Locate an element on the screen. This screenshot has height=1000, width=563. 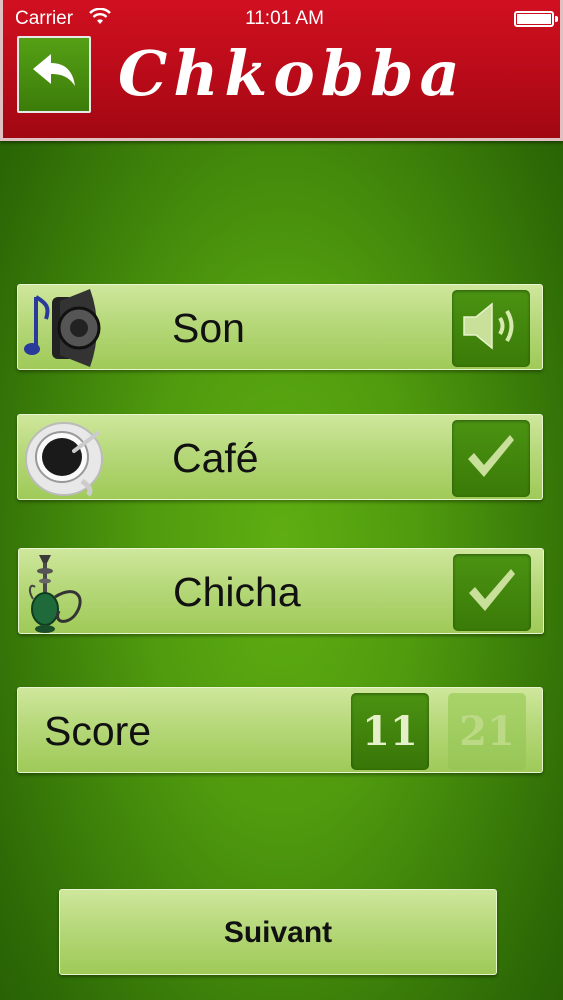
back-arrow-icon is located at coordinates (54, 74).